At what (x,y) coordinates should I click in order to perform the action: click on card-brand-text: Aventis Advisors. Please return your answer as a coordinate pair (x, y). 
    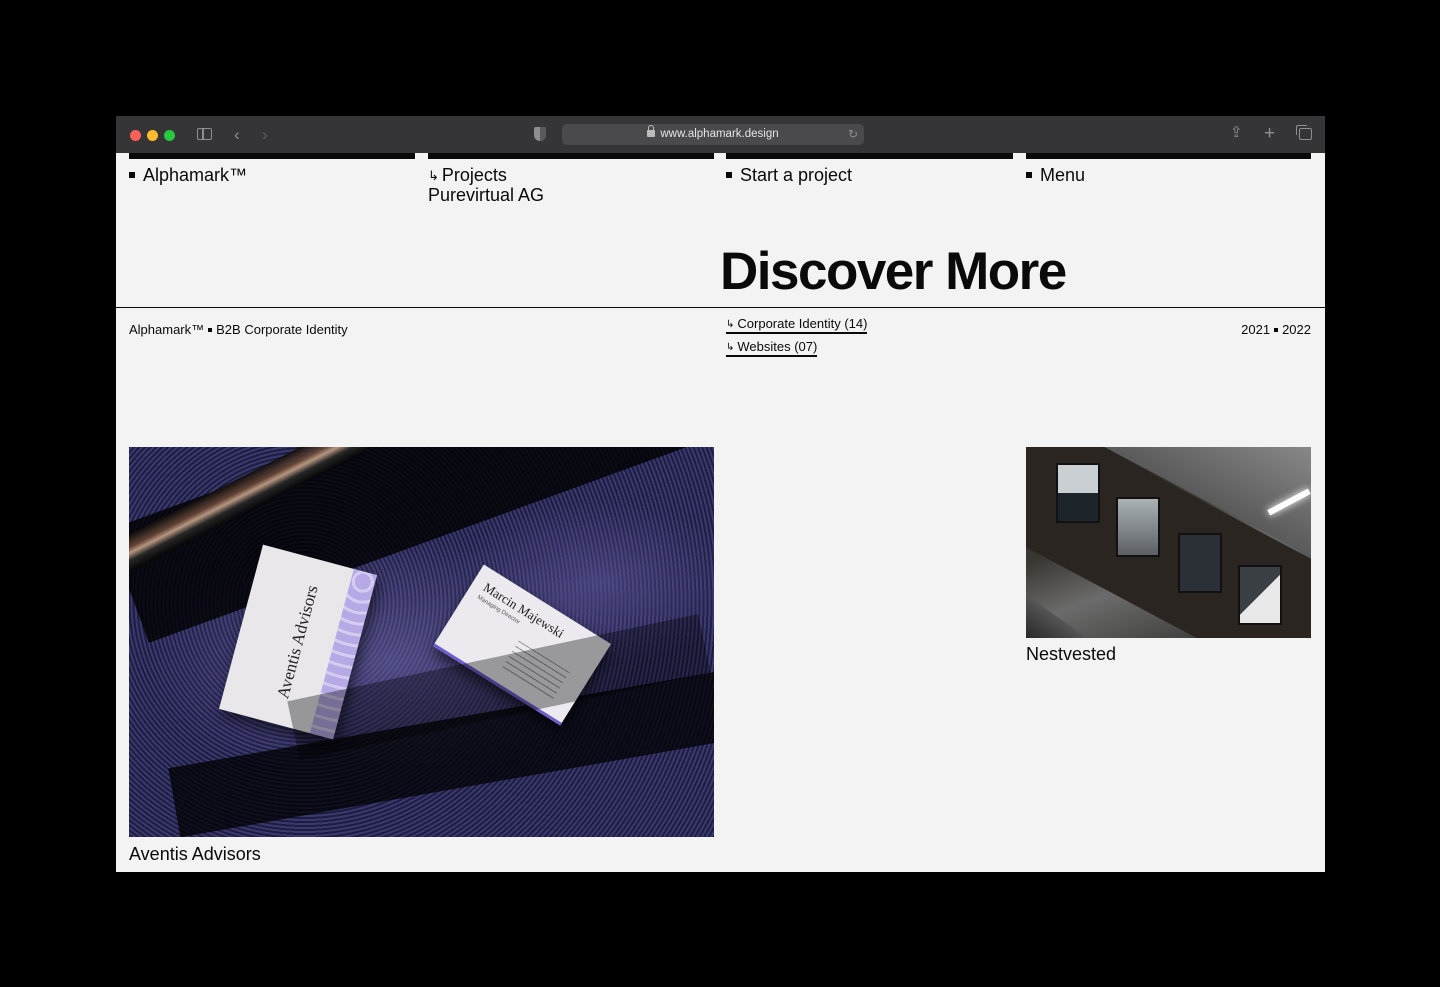
    Looking at the image, I should click on (297, 642).